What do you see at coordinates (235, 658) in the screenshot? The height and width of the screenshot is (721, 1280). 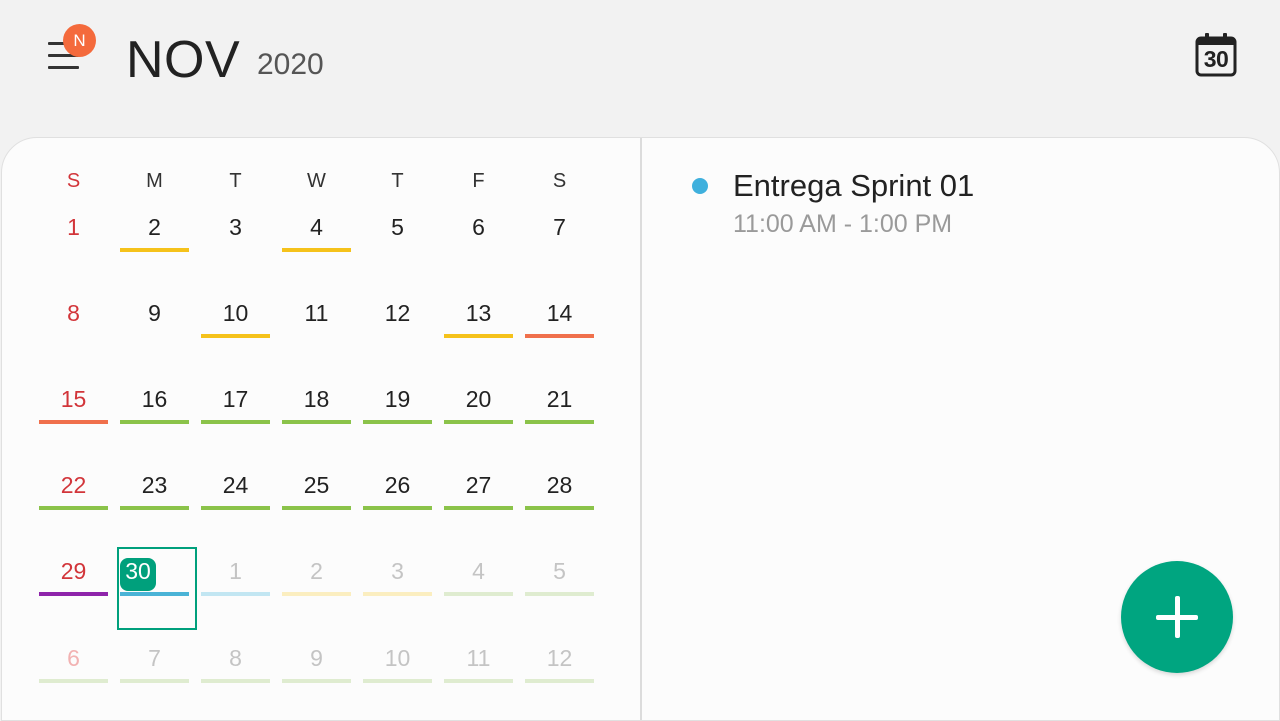 I see `day-number: 8` at bounding box center [235, 658].